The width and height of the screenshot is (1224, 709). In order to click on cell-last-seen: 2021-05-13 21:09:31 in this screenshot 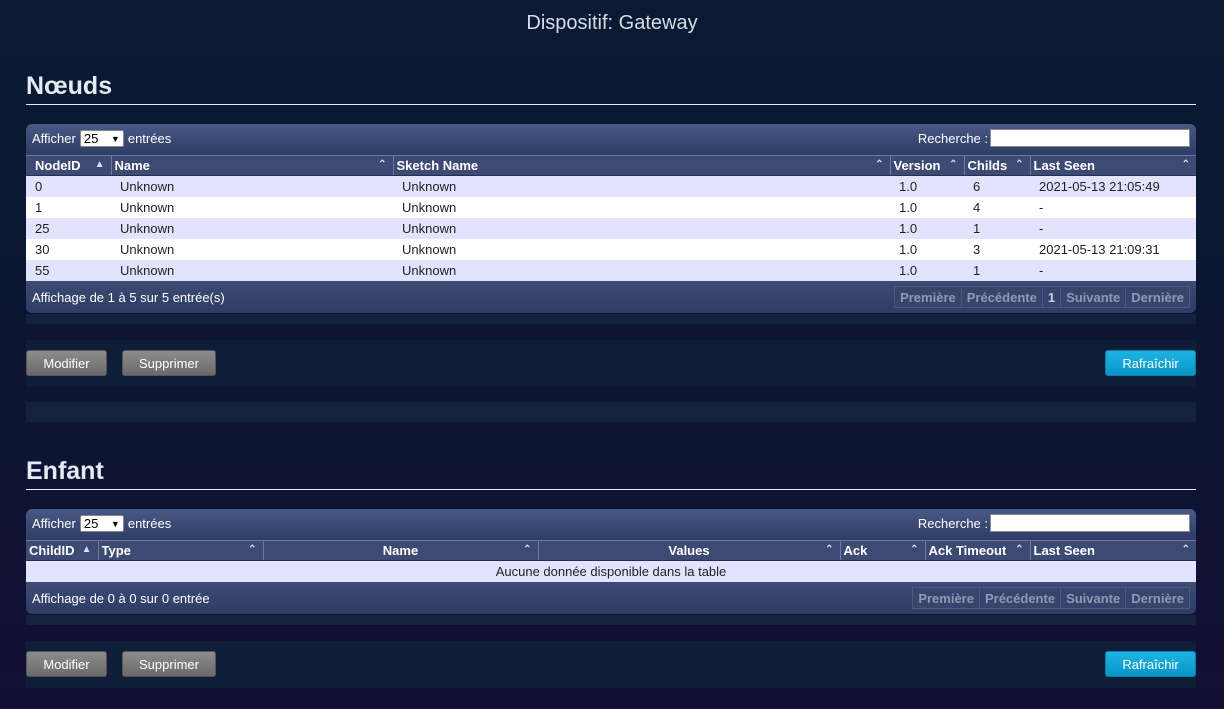, I will do `click(1113, 249)`.